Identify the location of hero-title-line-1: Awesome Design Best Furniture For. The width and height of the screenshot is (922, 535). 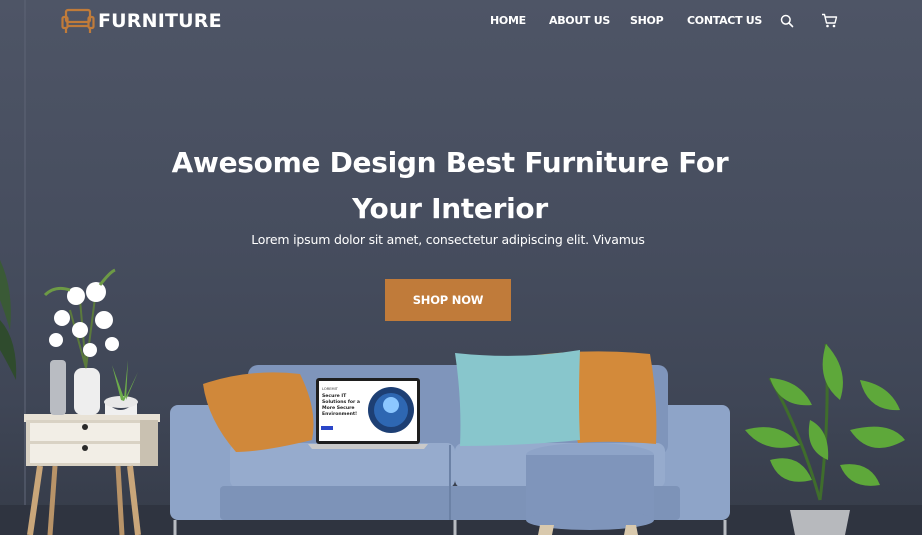
(450, 162).